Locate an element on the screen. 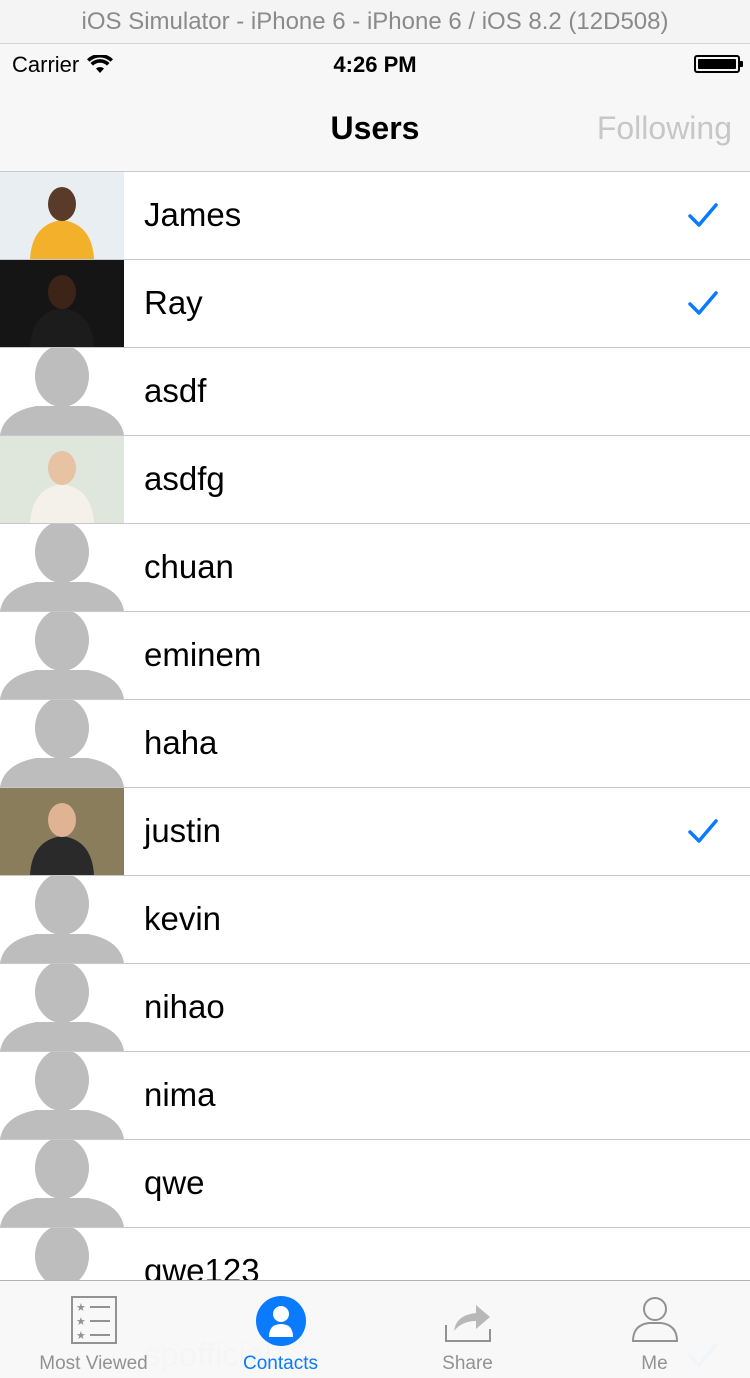 Image resolution: width=750 pixels, height=1378 pixels. status-time: 4:26 PM is located at coordinates (375, 64).